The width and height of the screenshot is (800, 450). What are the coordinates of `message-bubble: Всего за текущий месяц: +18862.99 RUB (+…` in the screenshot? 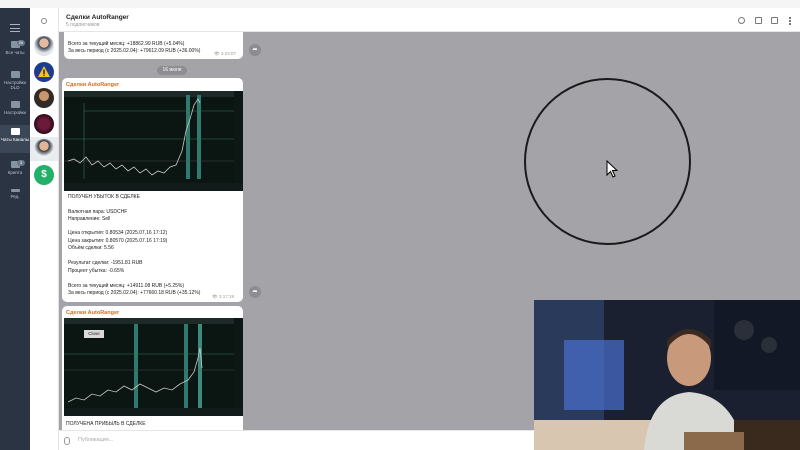 It's located at (153, 45).